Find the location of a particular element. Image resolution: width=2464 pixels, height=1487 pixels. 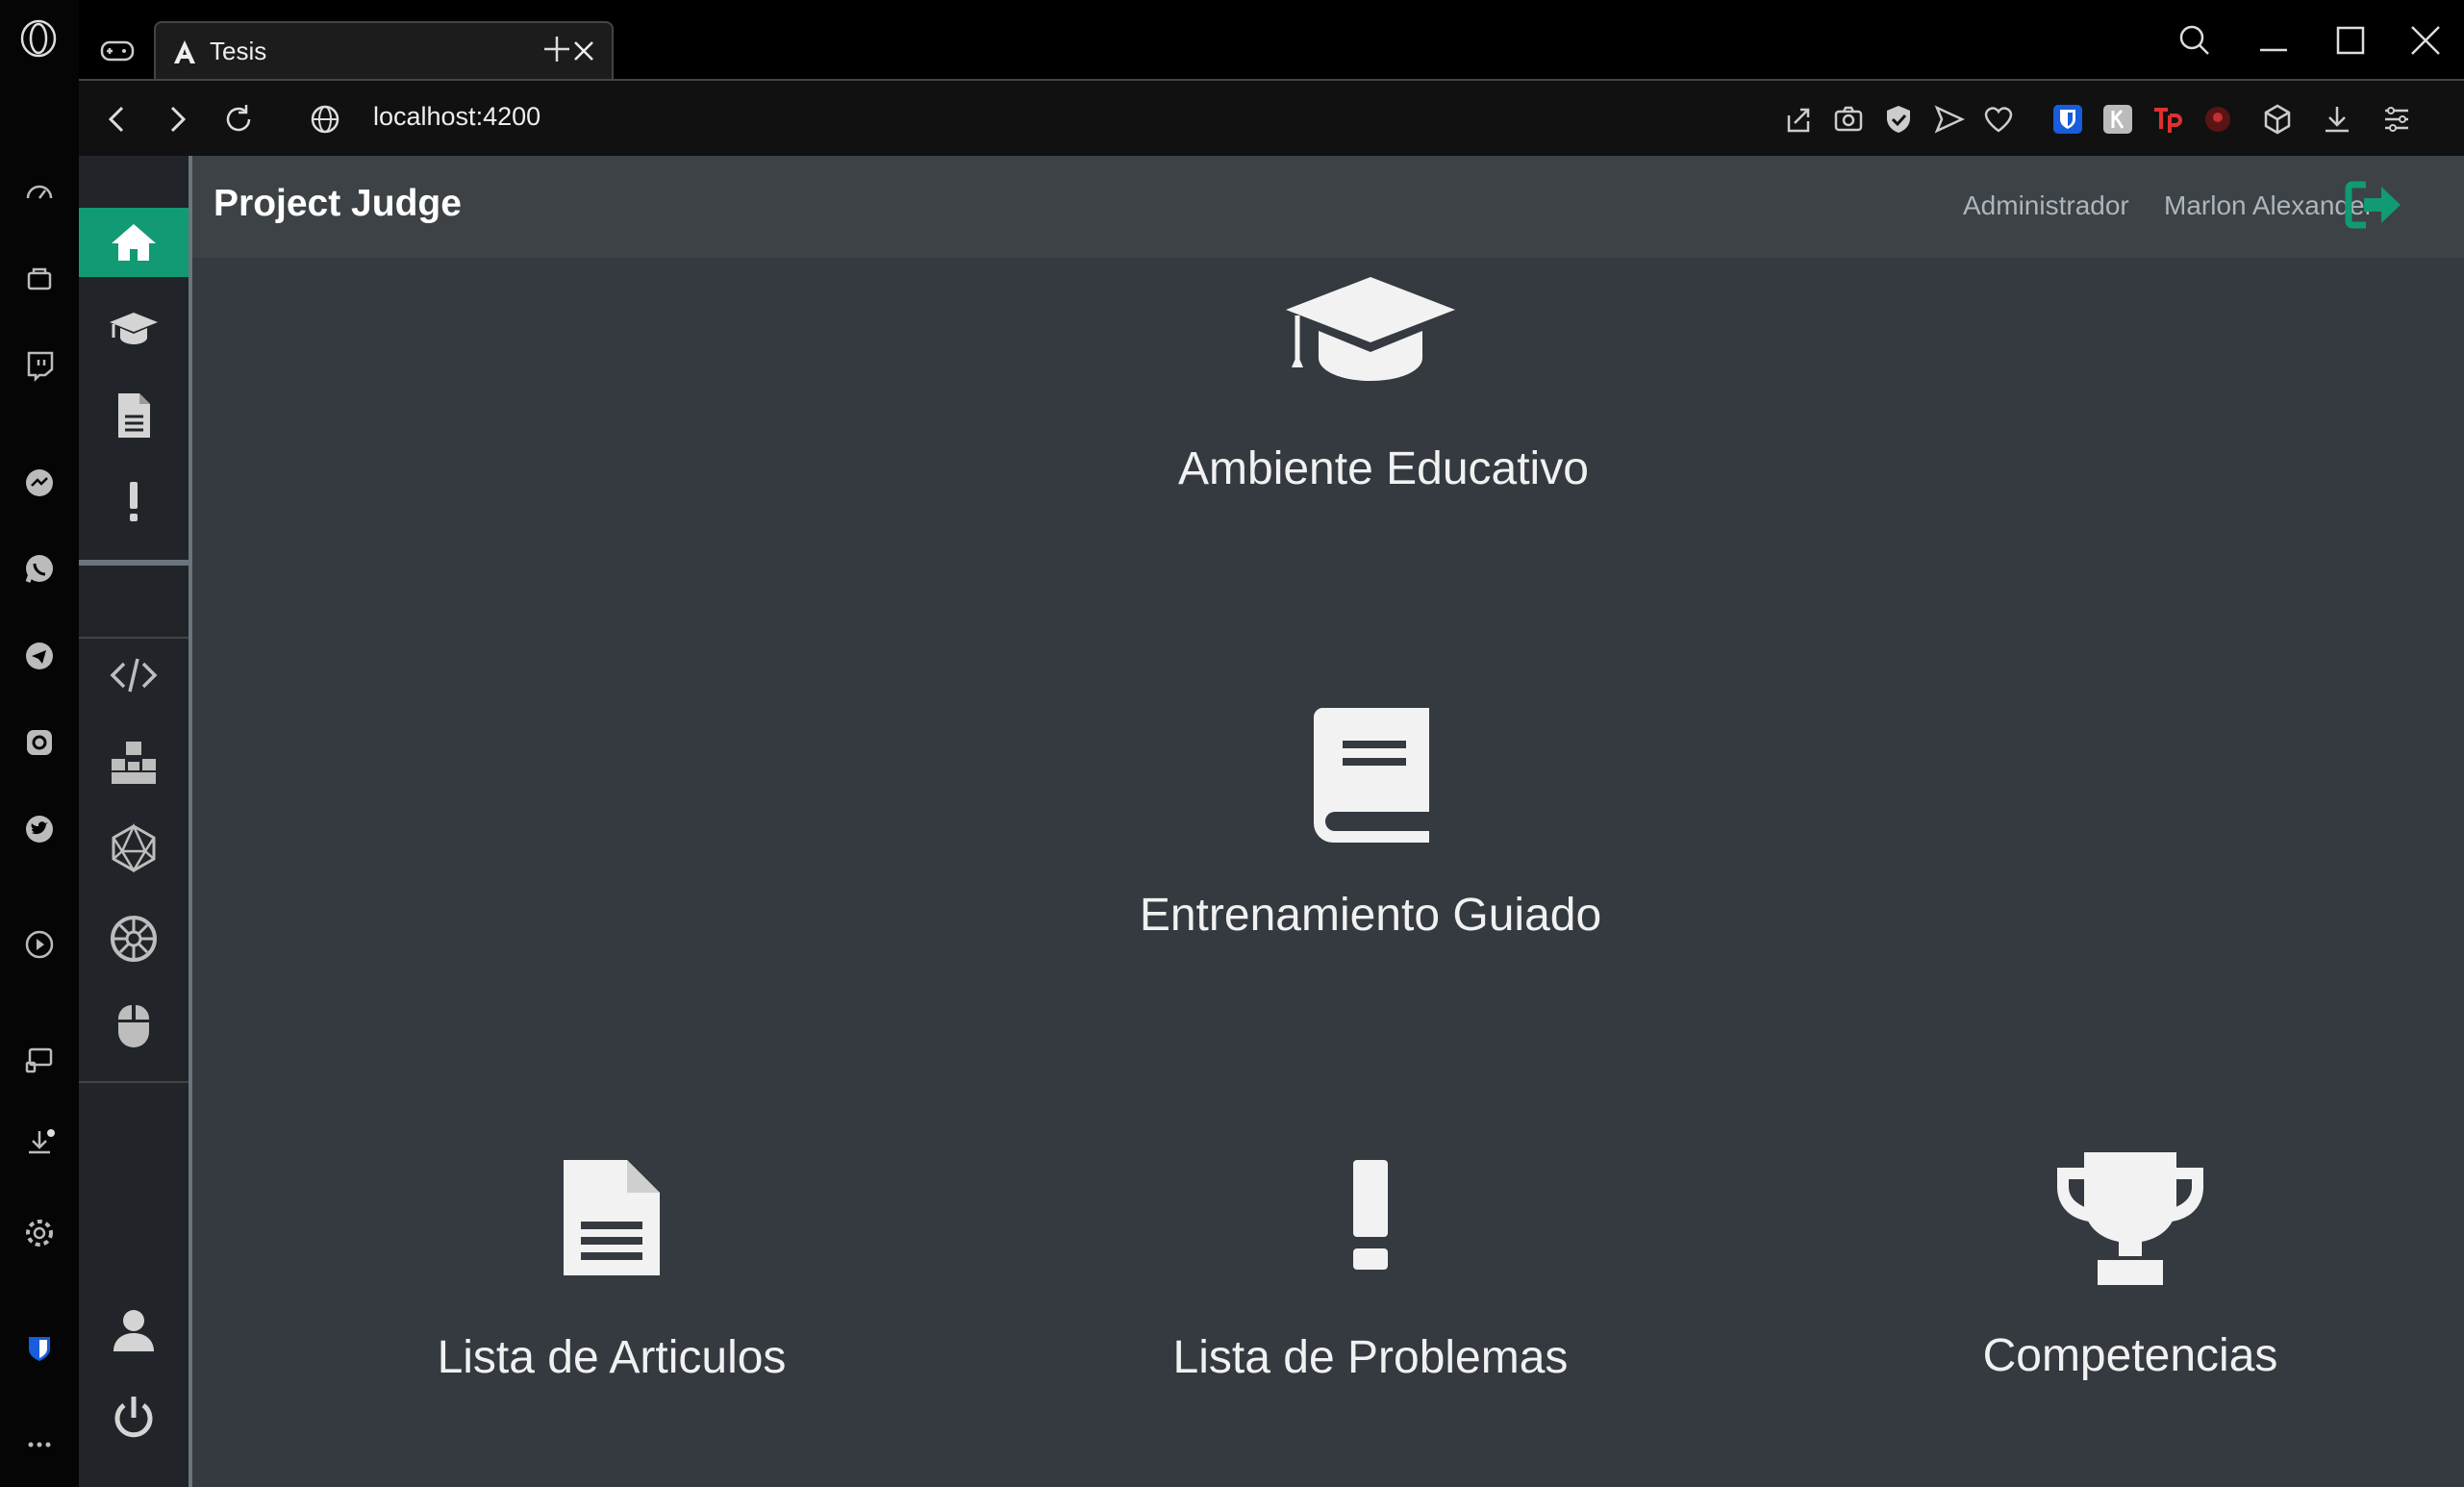

sidebar-item-empire is located at coordinates (134, 939).